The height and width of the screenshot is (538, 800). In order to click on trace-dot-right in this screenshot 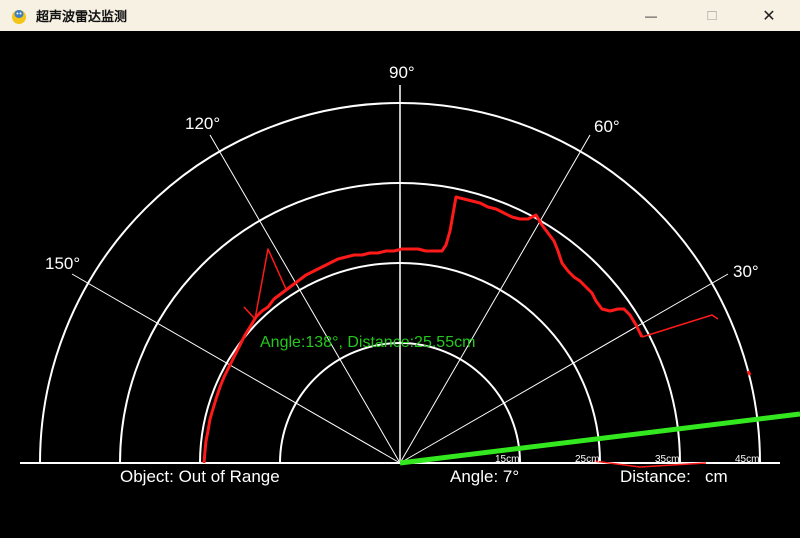, I will do `click(749, 373)`.